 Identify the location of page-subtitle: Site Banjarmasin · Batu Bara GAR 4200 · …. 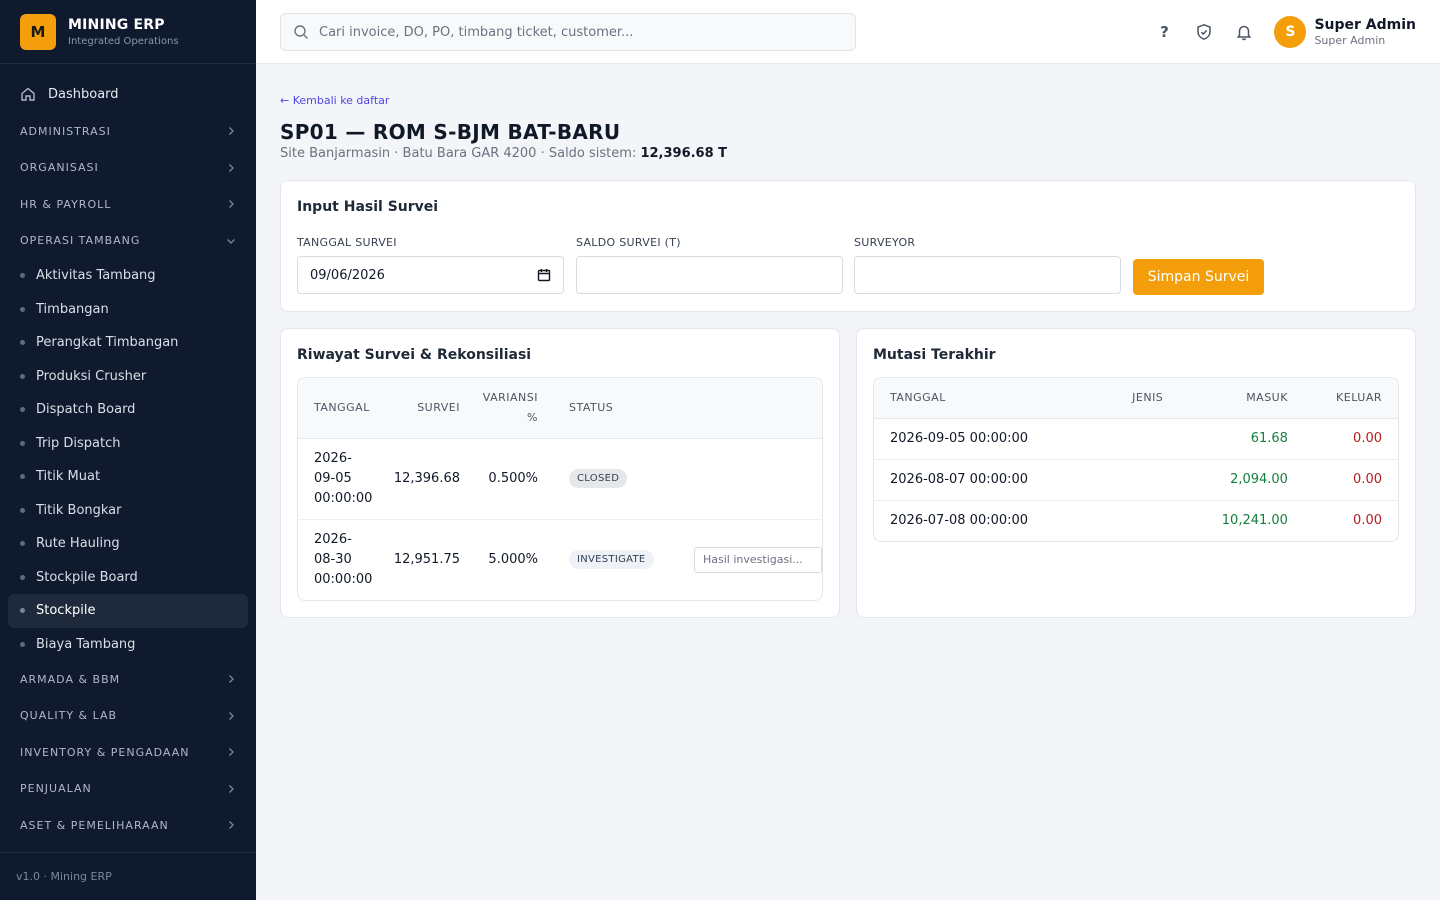
(503, 153).